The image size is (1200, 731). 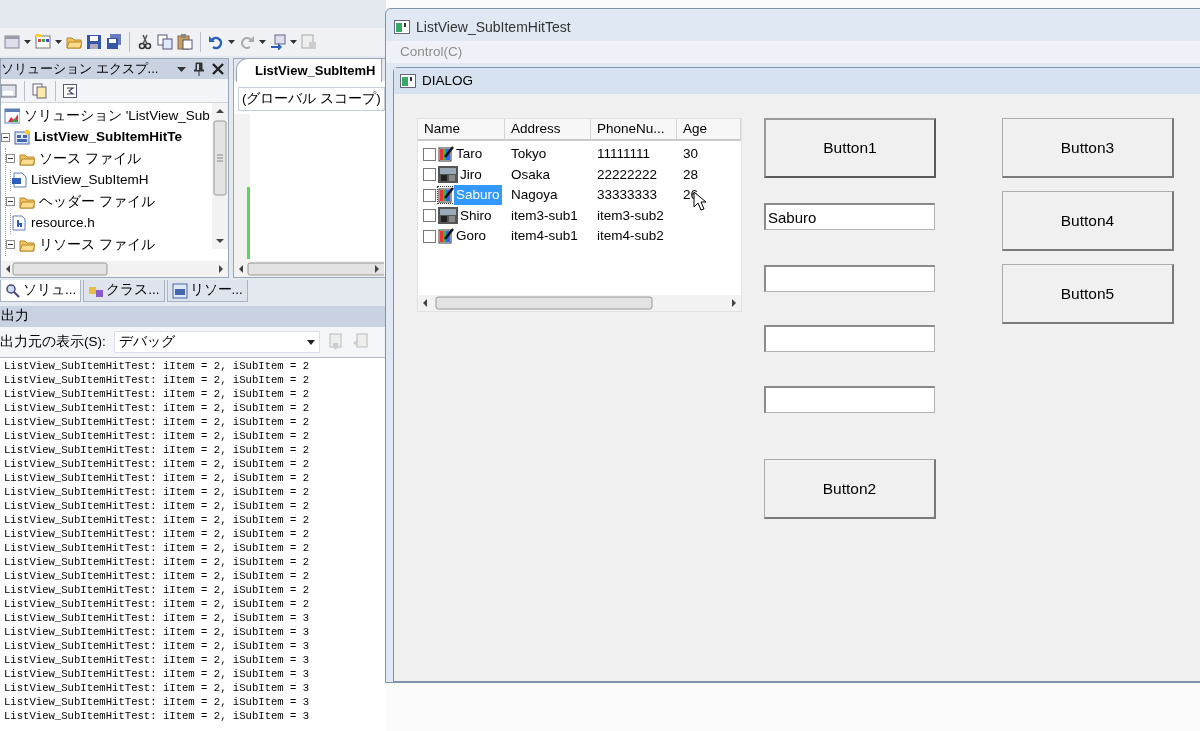 What do you see at coordinates (309, 71) in the screenshot?
I see `editor-tab: ListView_SubItemH` at bounding box center [309, 71].